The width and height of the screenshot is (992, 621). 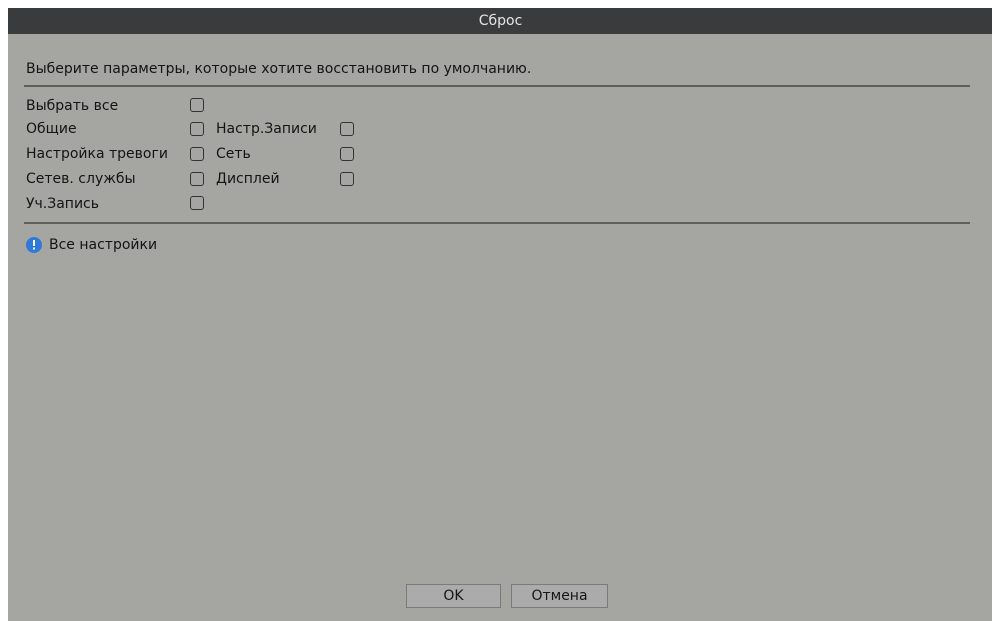 What do you see at coordinates (248, 179) in the screenshot?
I see `option-display-label: Дисплей` at bounding box center [248, 179].